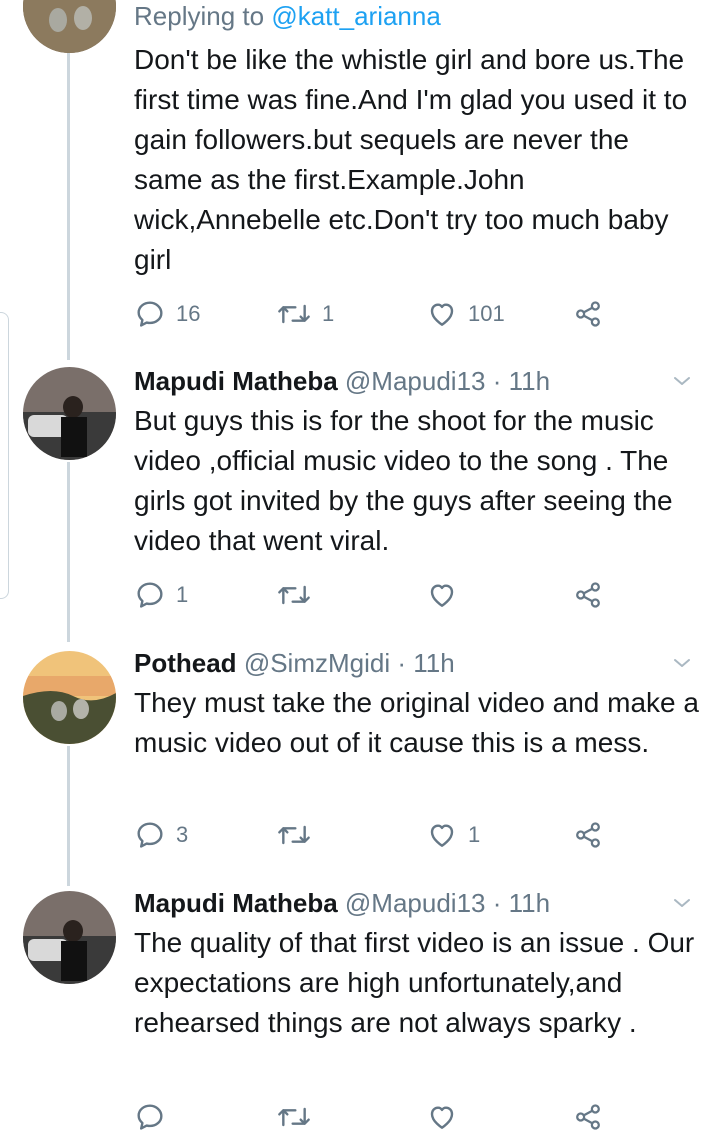  I want to click on reply-button, so click(150, 1117).